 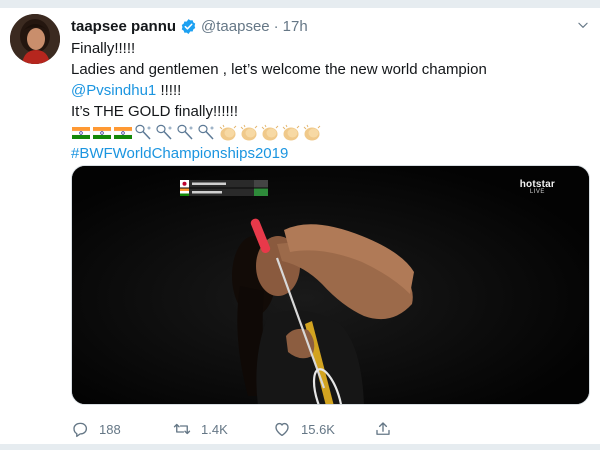 I want to click on bottom-divider, so click(x=300, y=447).